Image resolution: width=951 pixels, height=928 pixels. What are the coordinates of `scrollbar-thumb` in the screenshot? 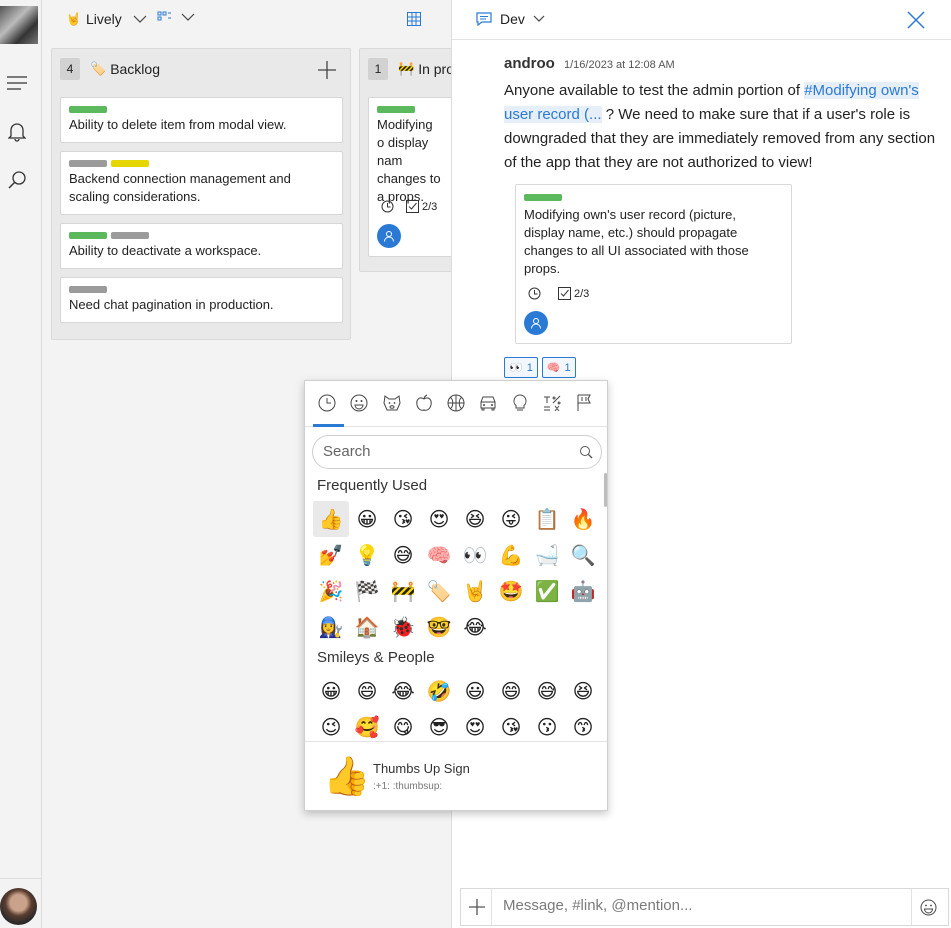 It's located at (605, 490).